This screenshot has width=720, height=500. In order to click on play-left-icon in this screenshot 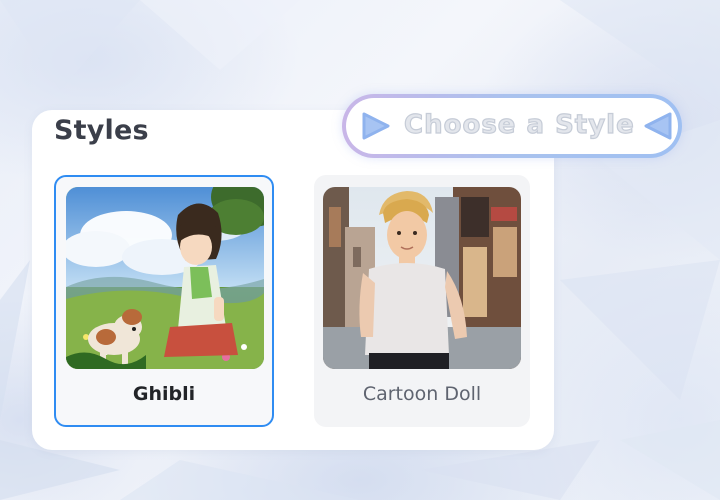, I will do `click(658, 126)`.